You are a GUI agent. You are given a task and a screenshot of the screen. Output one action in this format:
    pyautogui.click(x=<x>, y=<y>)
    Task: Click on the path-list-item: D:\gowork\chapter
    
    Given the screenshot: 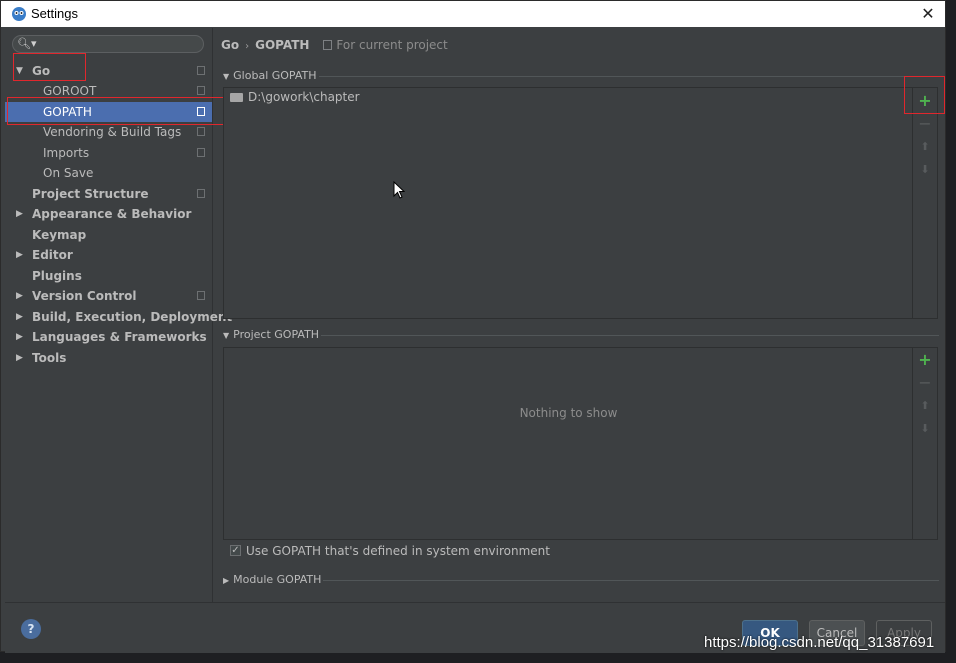 What is the action you would take?
    pyautogui.click(x=295, y=97)
    